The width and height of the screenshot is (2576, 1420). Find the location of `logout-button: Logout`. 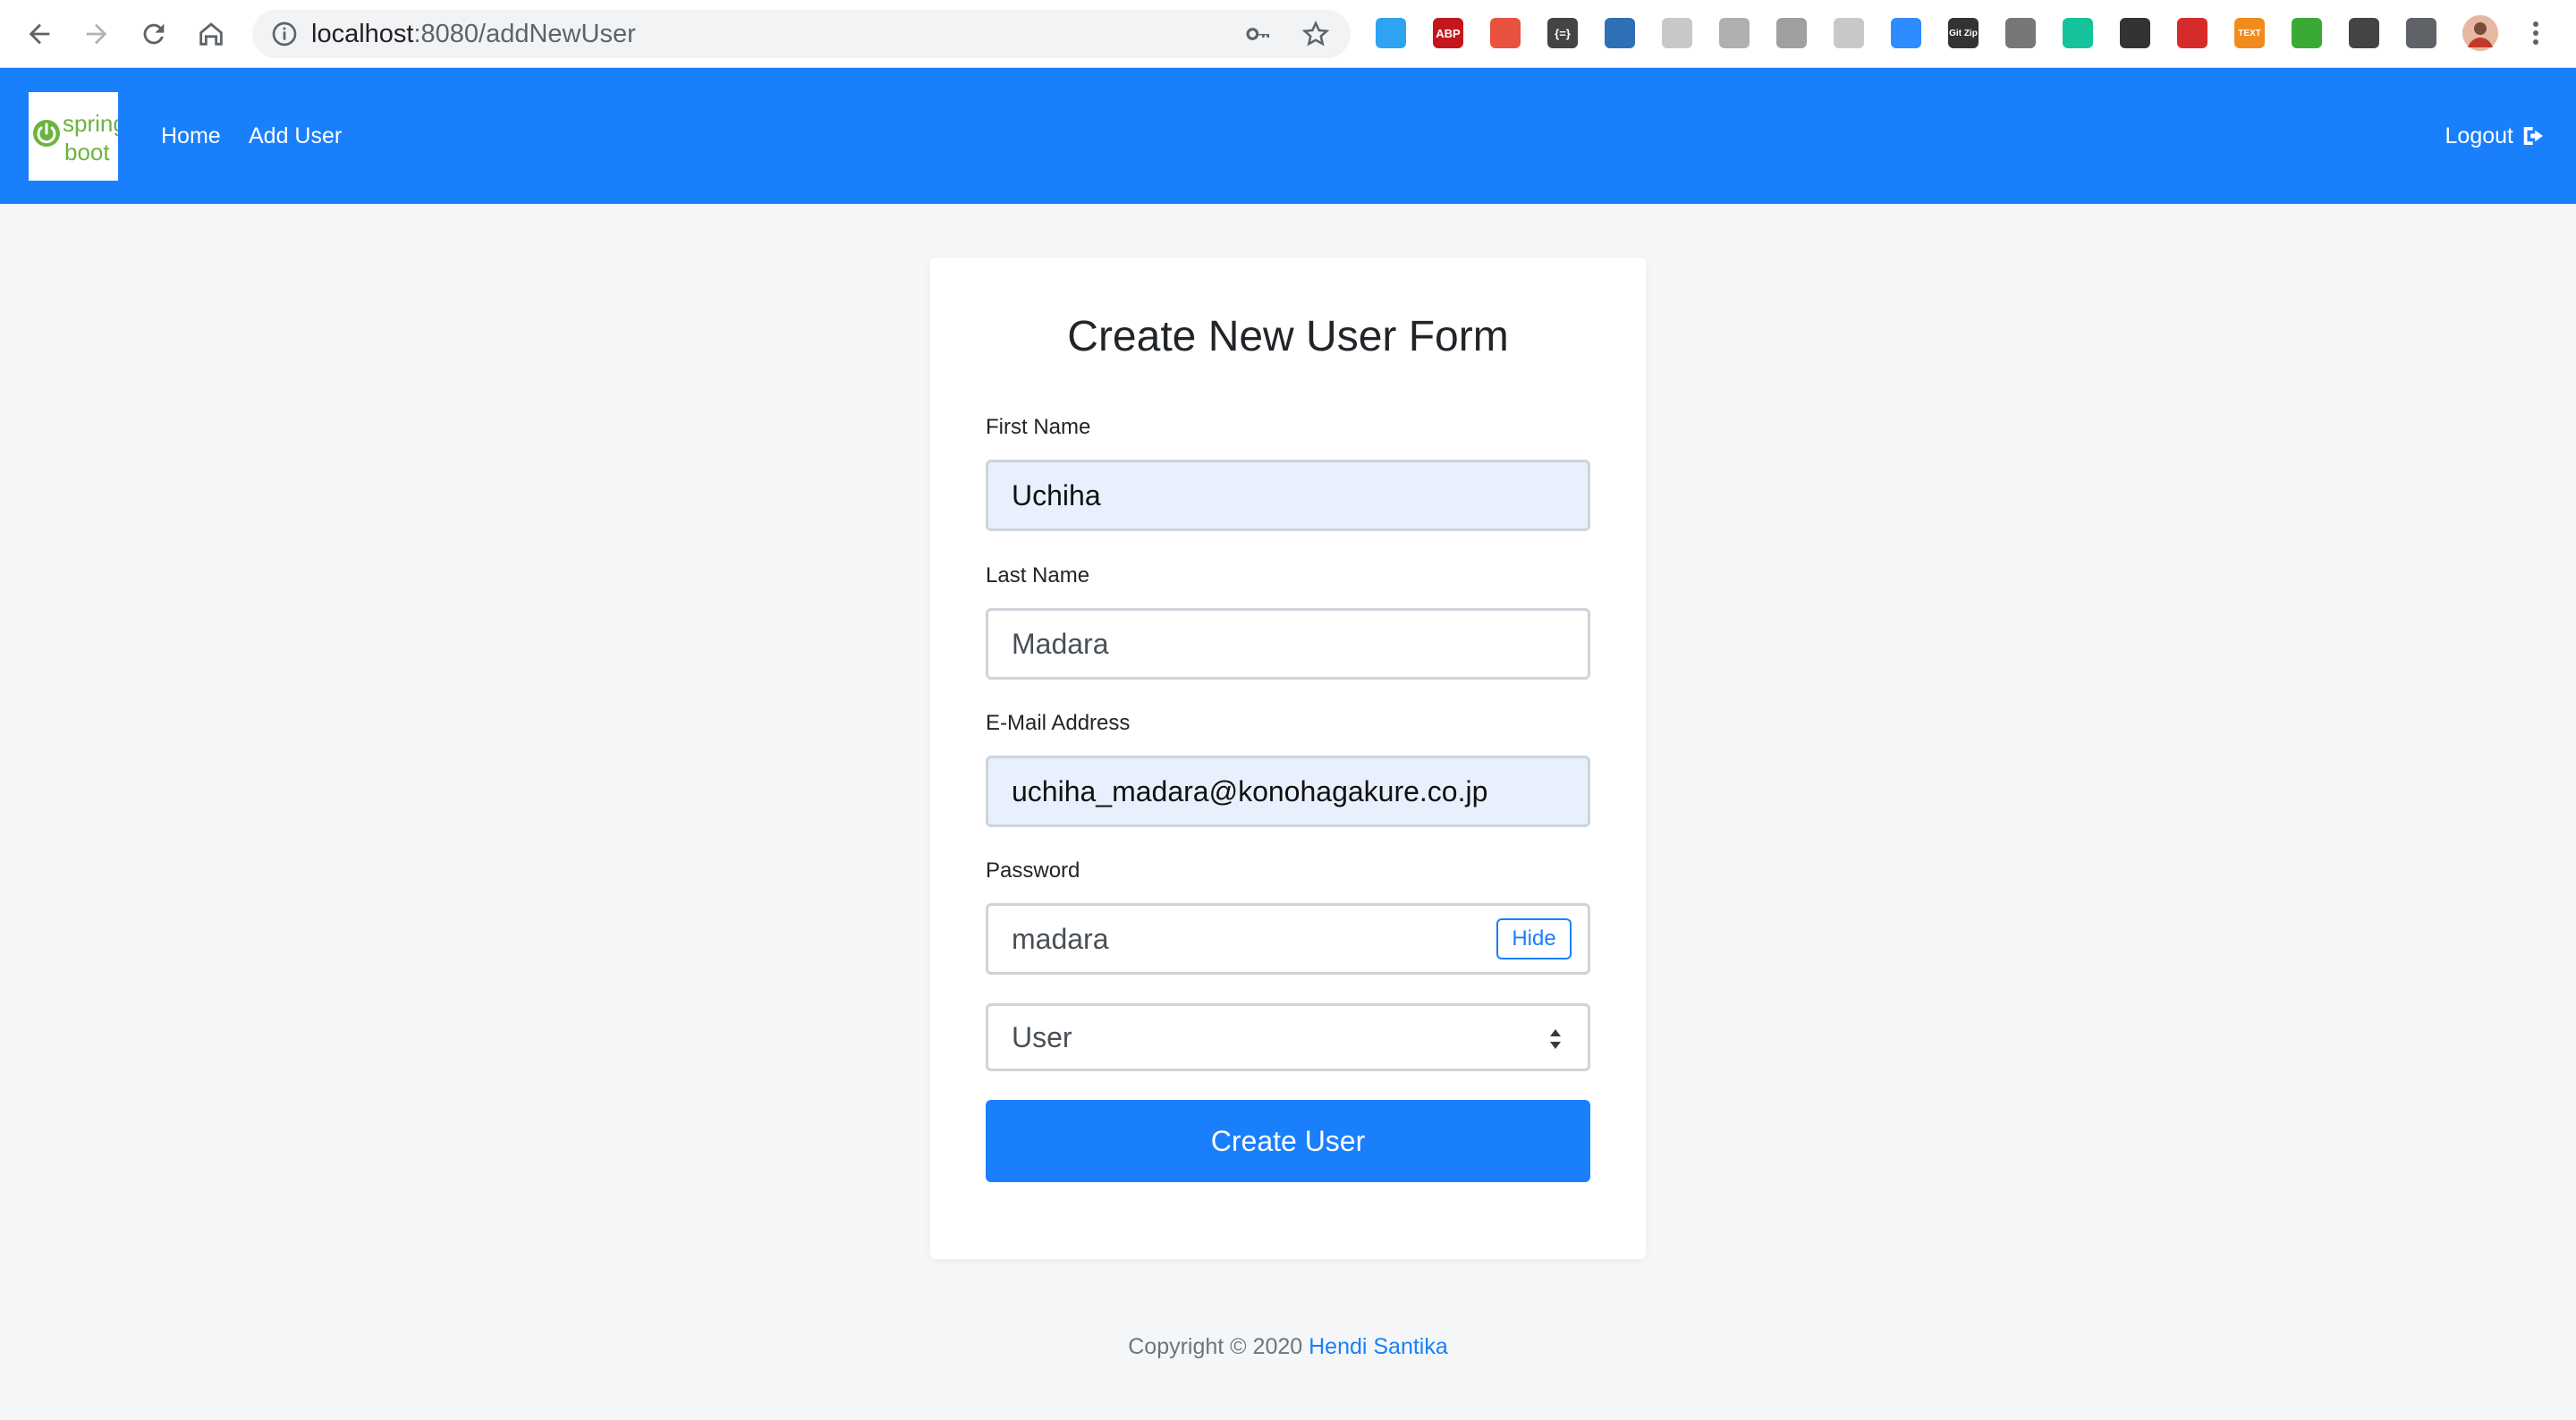

logout-button: Logout is located at coordinates (2496, 136).